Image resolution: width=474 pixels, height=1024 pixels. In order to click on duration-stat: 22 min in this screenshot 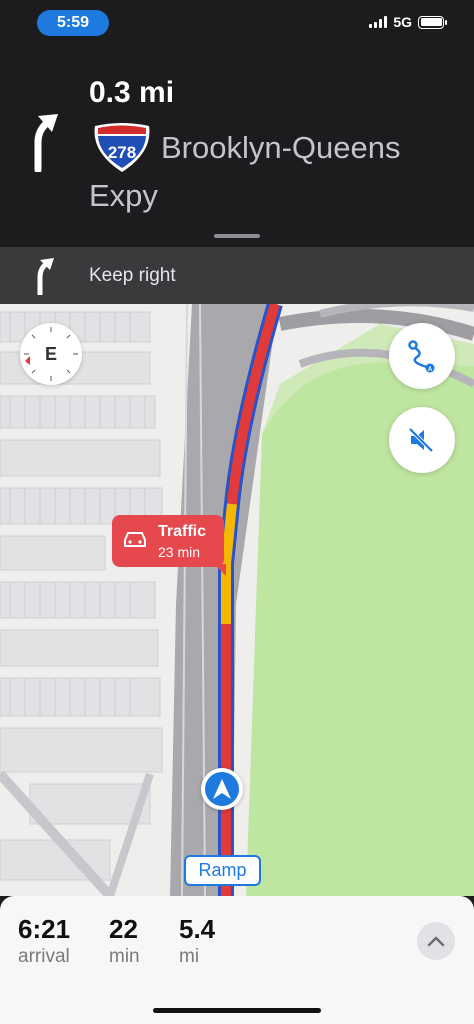, I will do `click(124, 942)`.